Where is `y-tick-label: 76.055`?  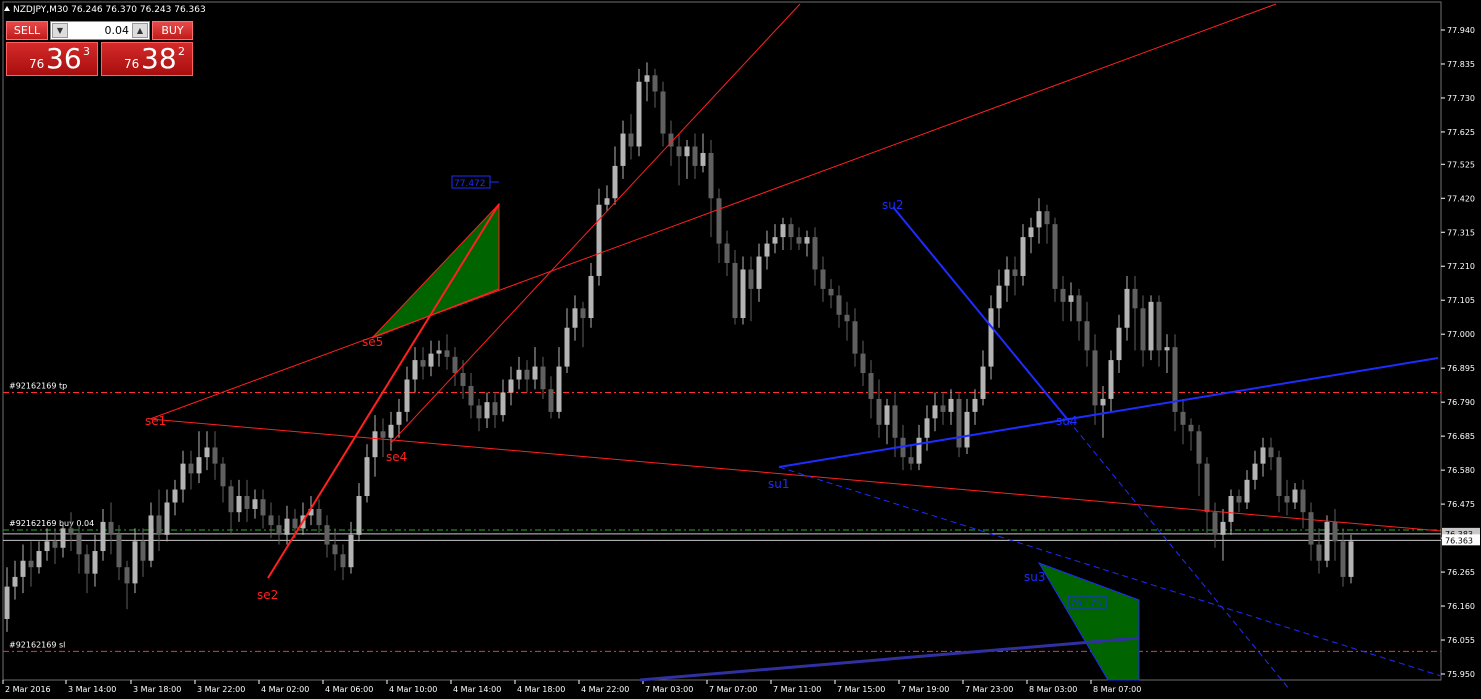
y-tick-label: 76.055 is located at coordinates (1461, 640).